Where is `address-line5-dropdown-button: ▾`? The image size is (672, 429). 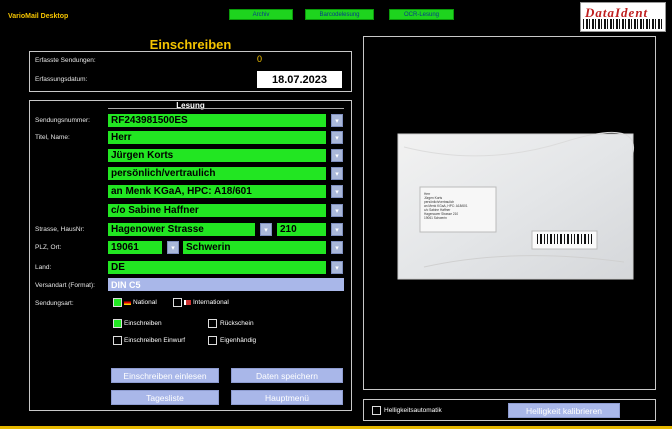
address-line5-dropdown-button: ▾ is located at coordinates (337, 210).